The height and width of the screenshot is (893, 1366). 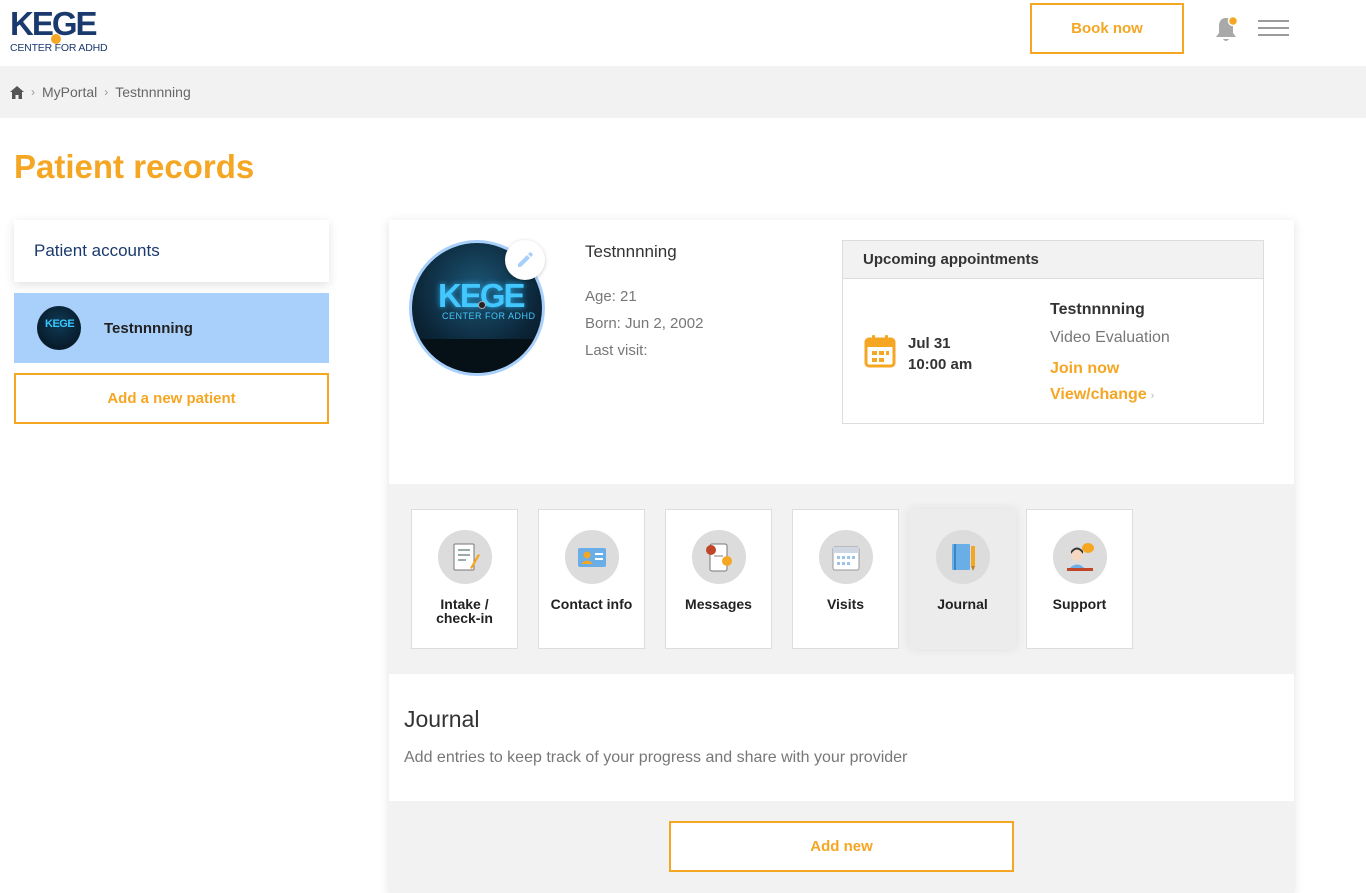 I want to click on avatar: KEGE, so click(x=59, y=328).